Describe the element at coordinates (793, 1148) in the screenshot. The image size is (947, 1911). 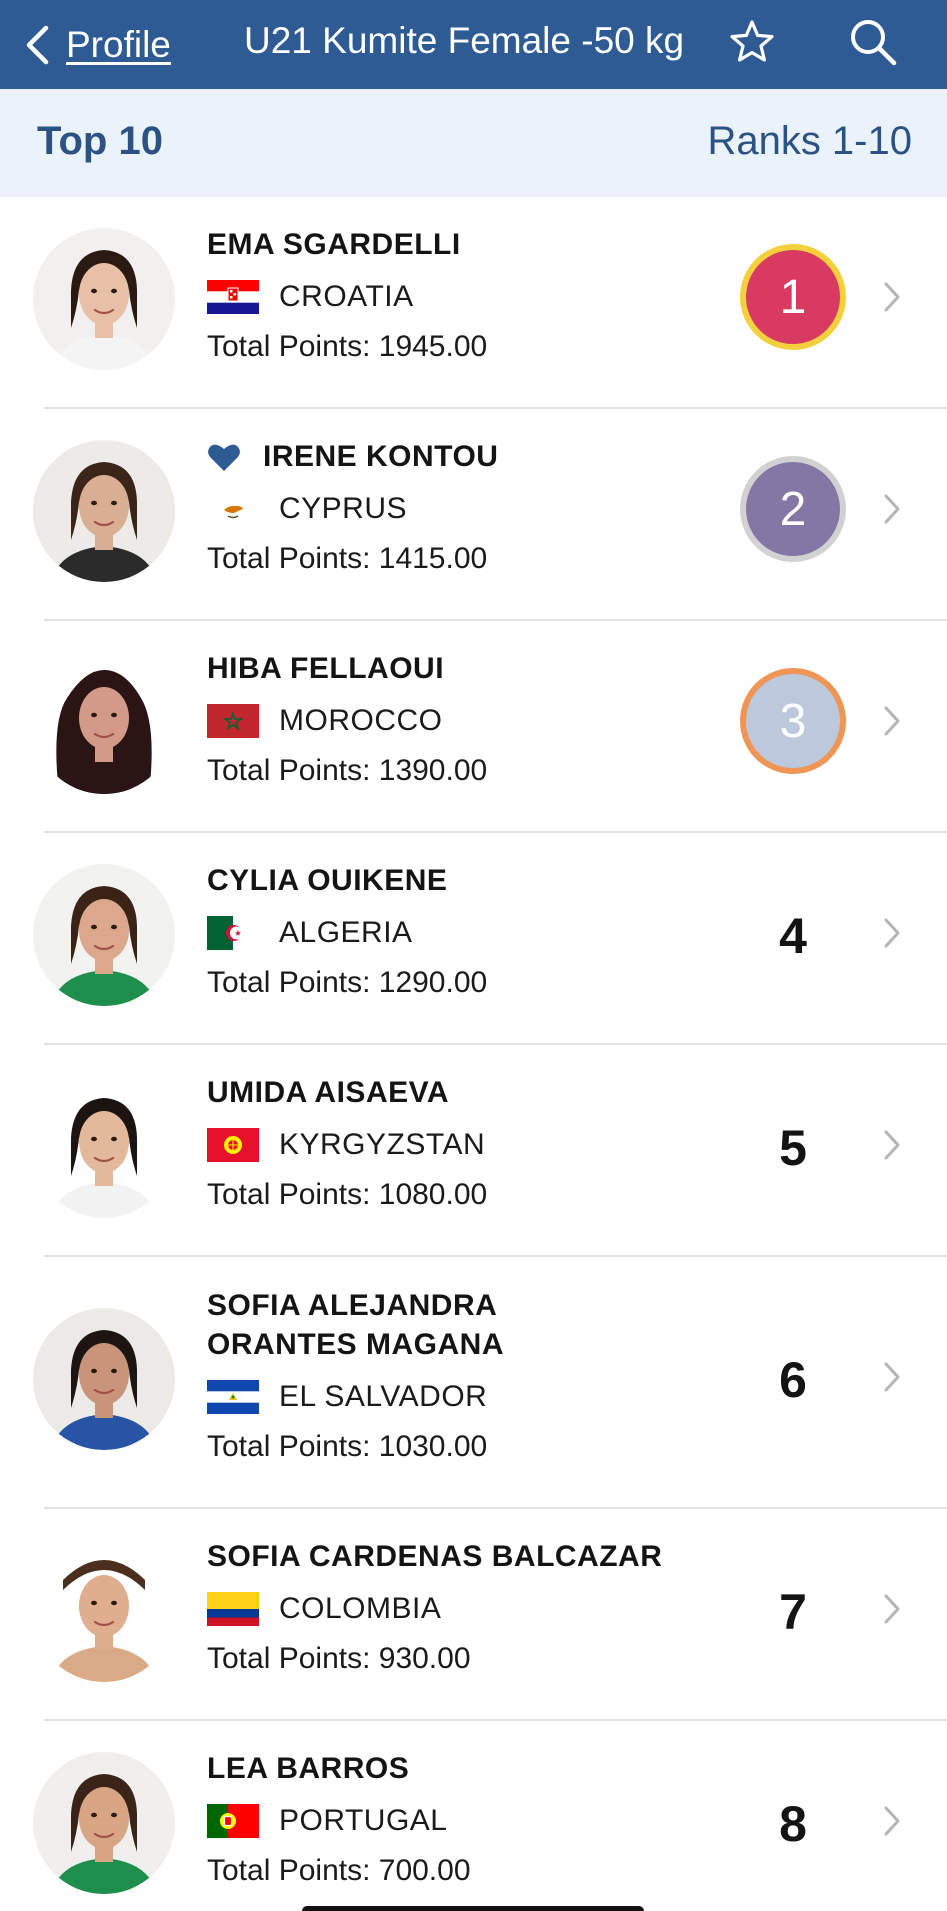
I see `rank-number: 5` at that location.